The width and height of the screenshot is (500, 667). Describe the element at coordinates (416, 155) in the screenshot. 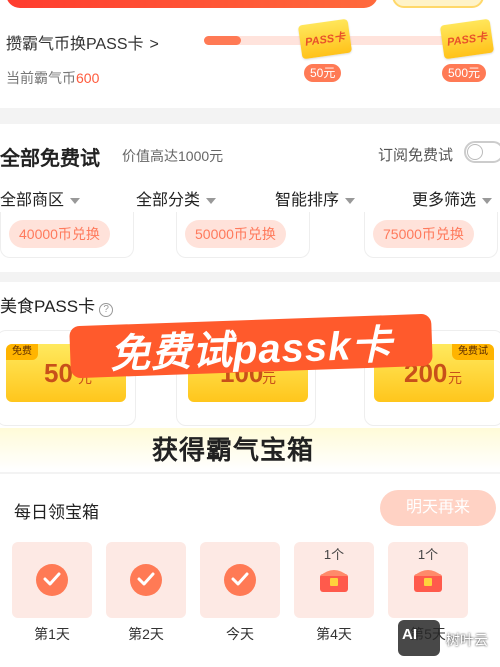

I see `subscribe-label: 订阅免费试` at that location.